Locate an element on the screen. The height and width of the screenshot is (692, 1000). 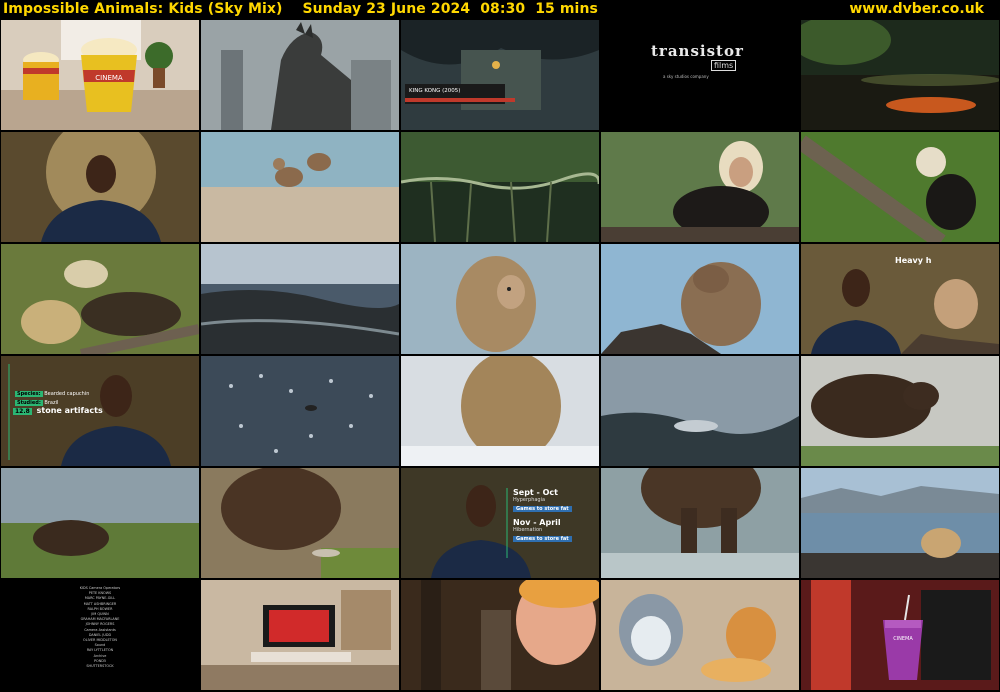
season-2-title: Nov - April is located at coordinates (537, 522).